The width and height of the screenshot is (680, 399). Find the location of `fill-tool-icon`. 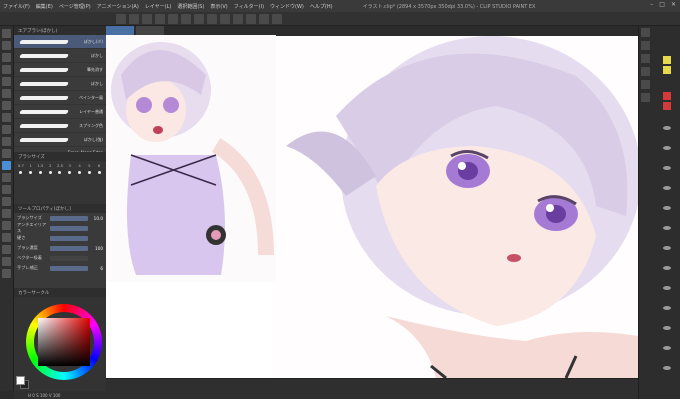

fill-tool-icon is located at coordinates (6, 189).